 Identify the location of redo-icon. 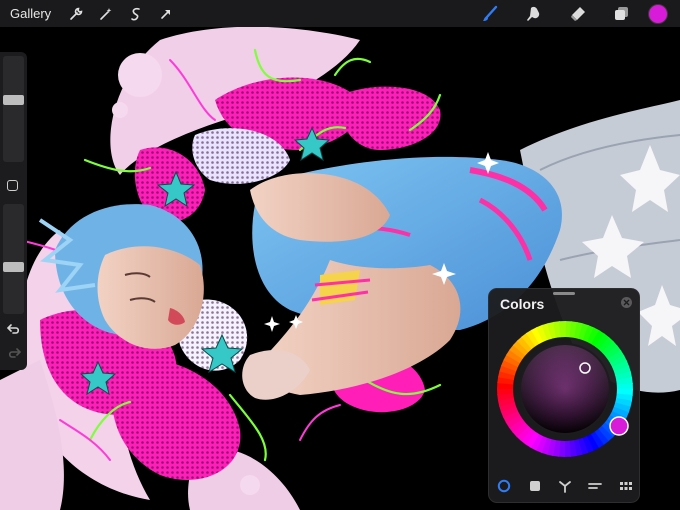
(13, 352).